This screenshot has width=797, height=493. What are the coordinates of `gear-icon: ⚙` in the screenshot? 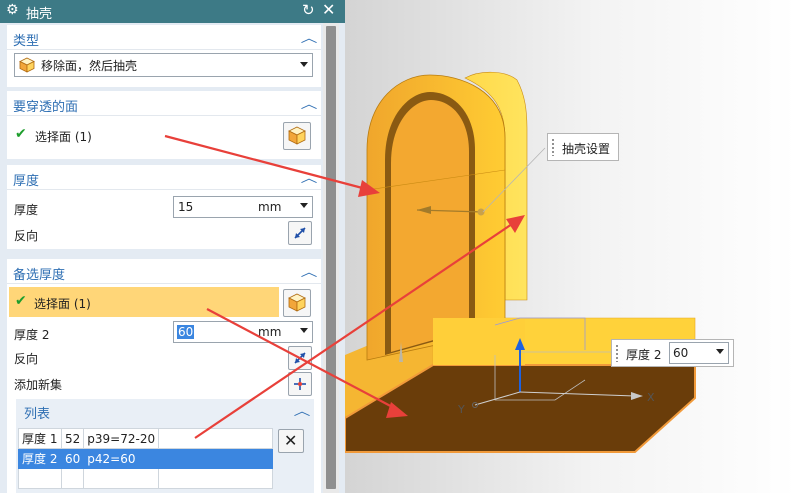 It's located at (12, 10).